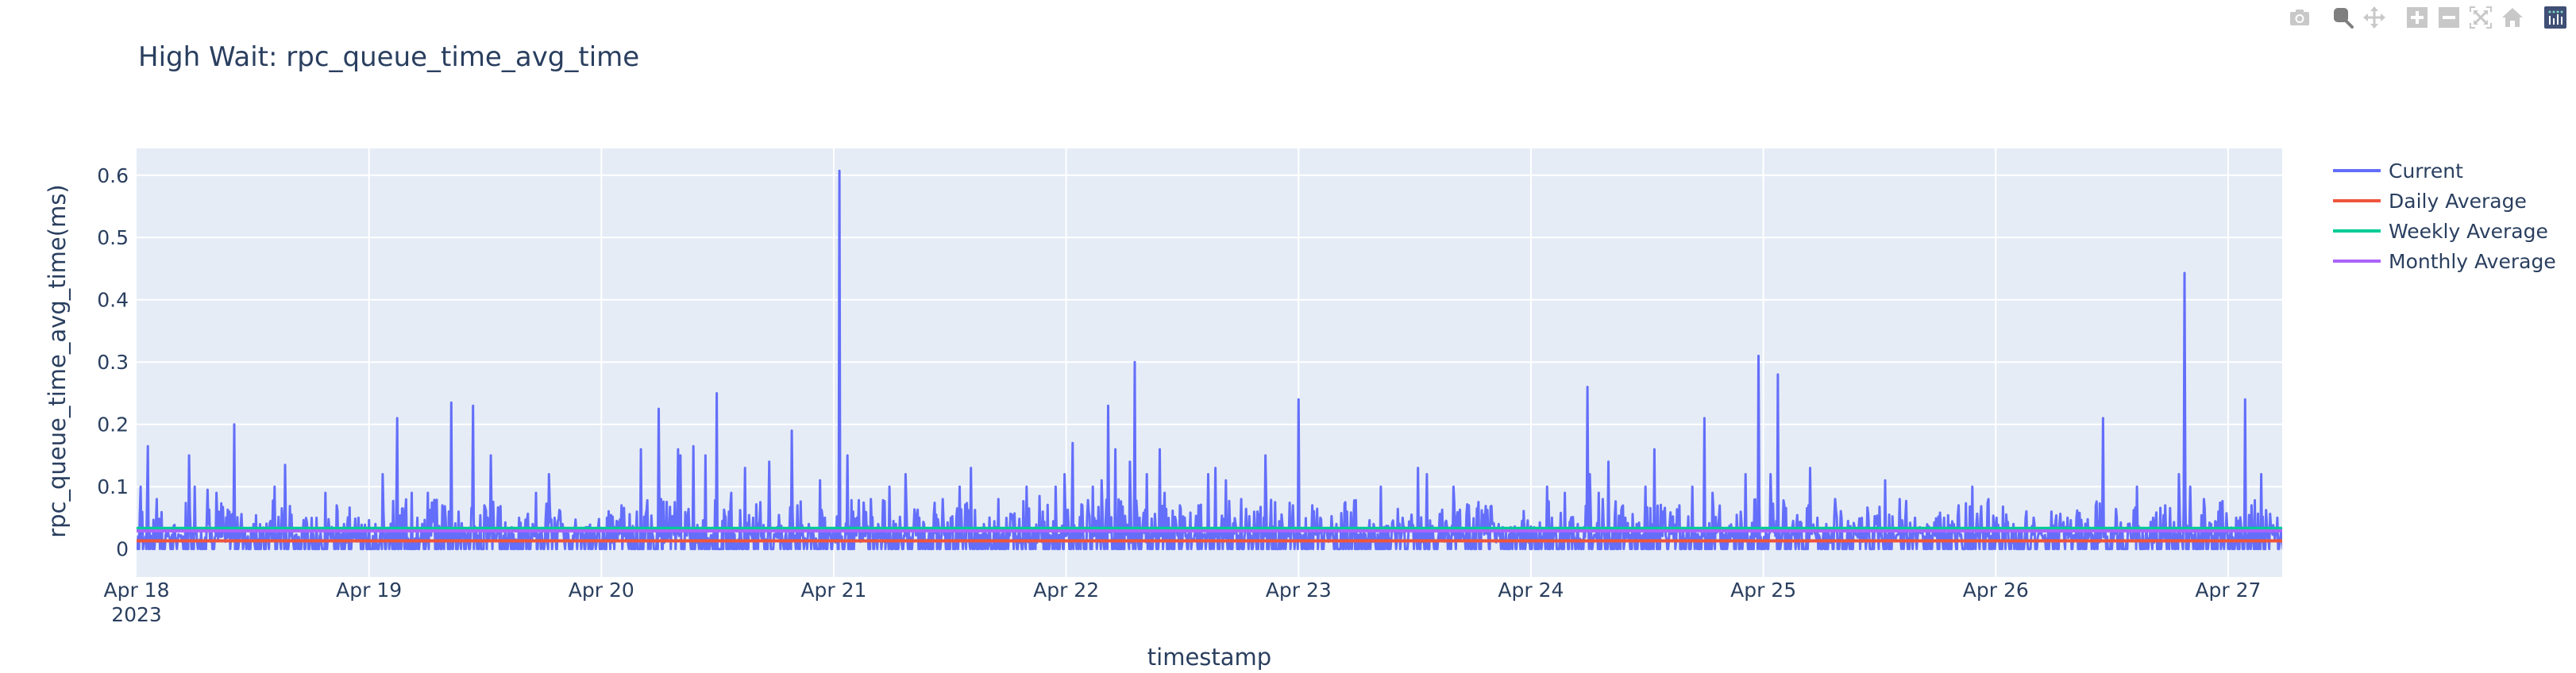 The width and height of the screenshot is (2576, 673). I want to click on x-tick-label: Apr 19, so click(369, 590).